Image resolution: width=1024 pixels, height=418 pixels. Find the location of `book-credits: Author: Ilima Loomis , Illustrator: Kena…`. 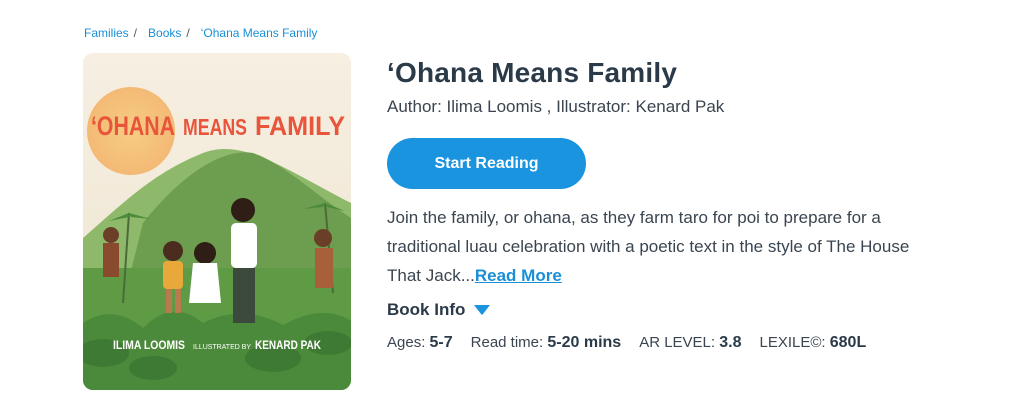

book-credits: Author: Ilima Loomis , Illustrator: Kena… is located at coordinates (556, 106).